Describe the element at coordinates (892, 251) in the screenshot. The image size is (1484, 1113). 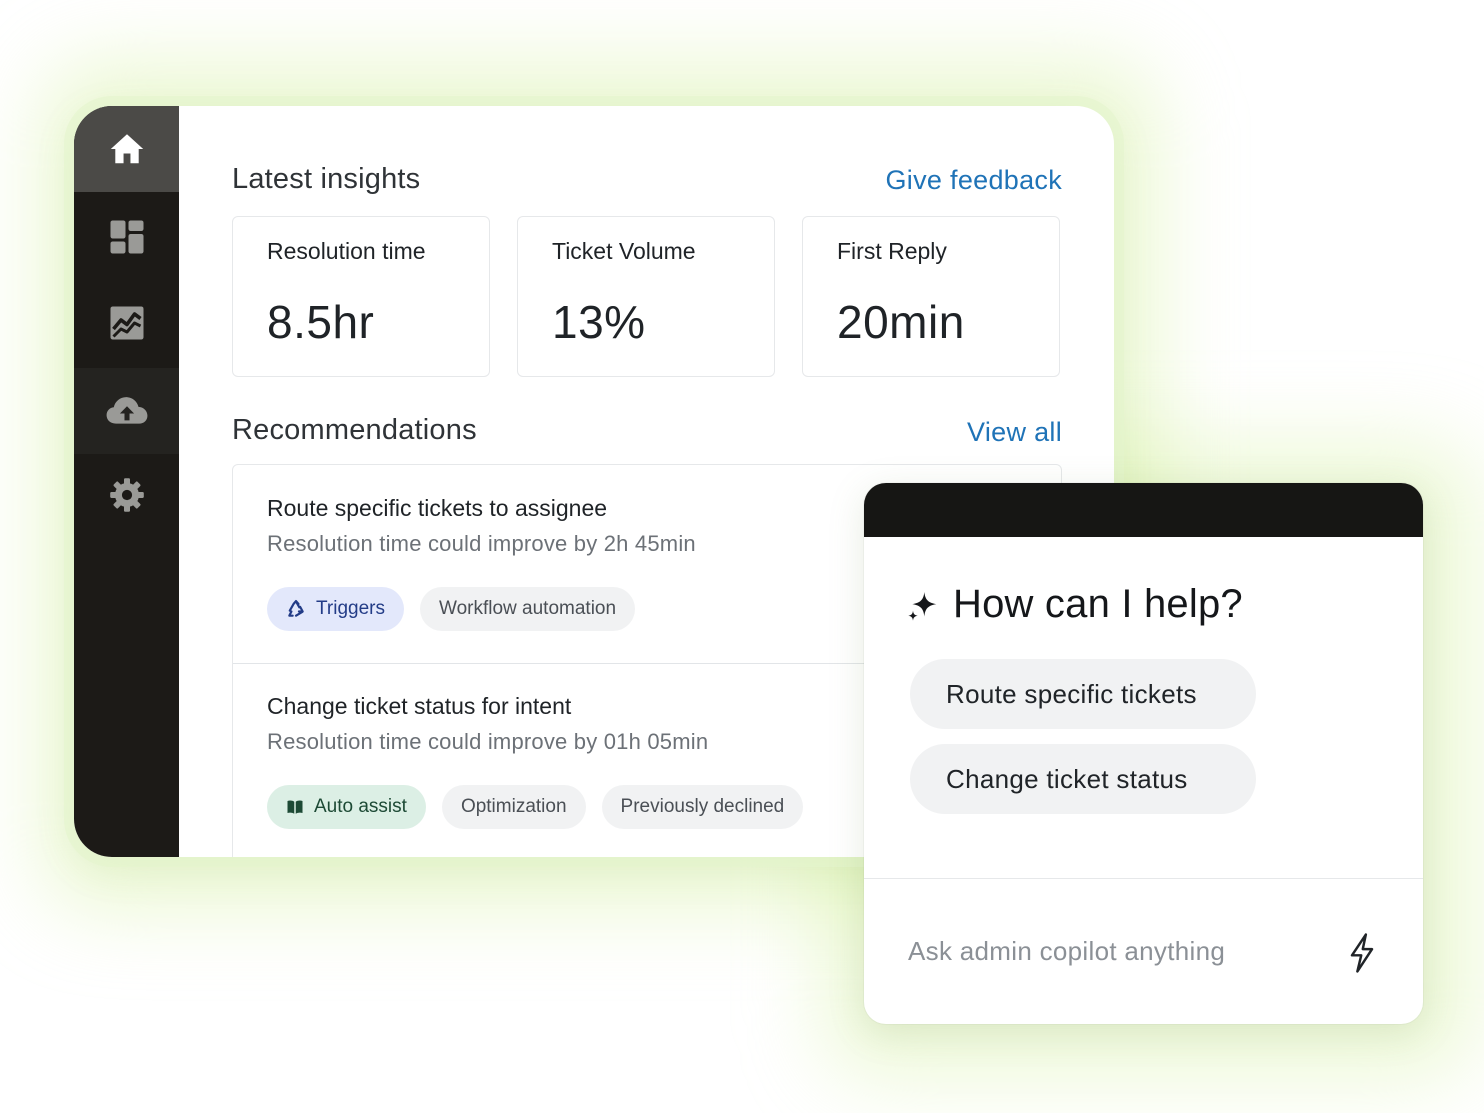
I see `stat-label: First Reply` at that location.